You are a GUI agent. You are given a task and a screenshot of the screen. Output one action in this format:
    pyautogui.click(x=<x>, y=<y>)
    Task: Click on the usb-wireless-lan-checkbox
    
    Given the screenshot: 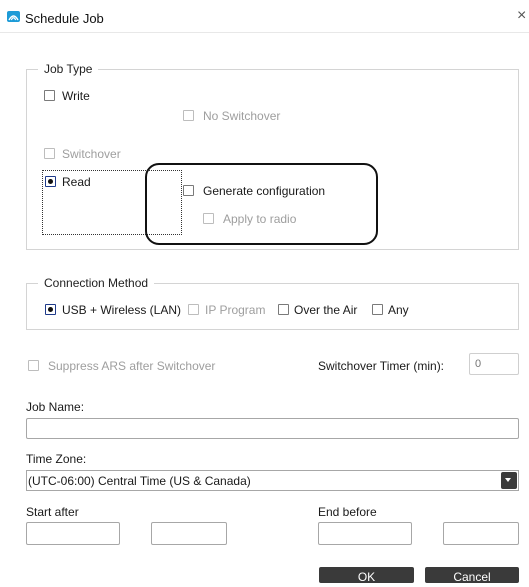 What is the action you would take?
    pyautogui.click(x=50, y=309)
    